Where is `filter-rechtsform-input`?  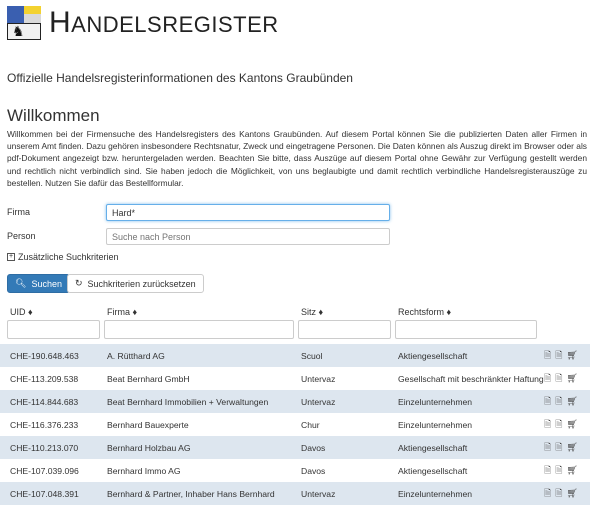
filter-rechtsform-input is located at coordinates (466, 329).